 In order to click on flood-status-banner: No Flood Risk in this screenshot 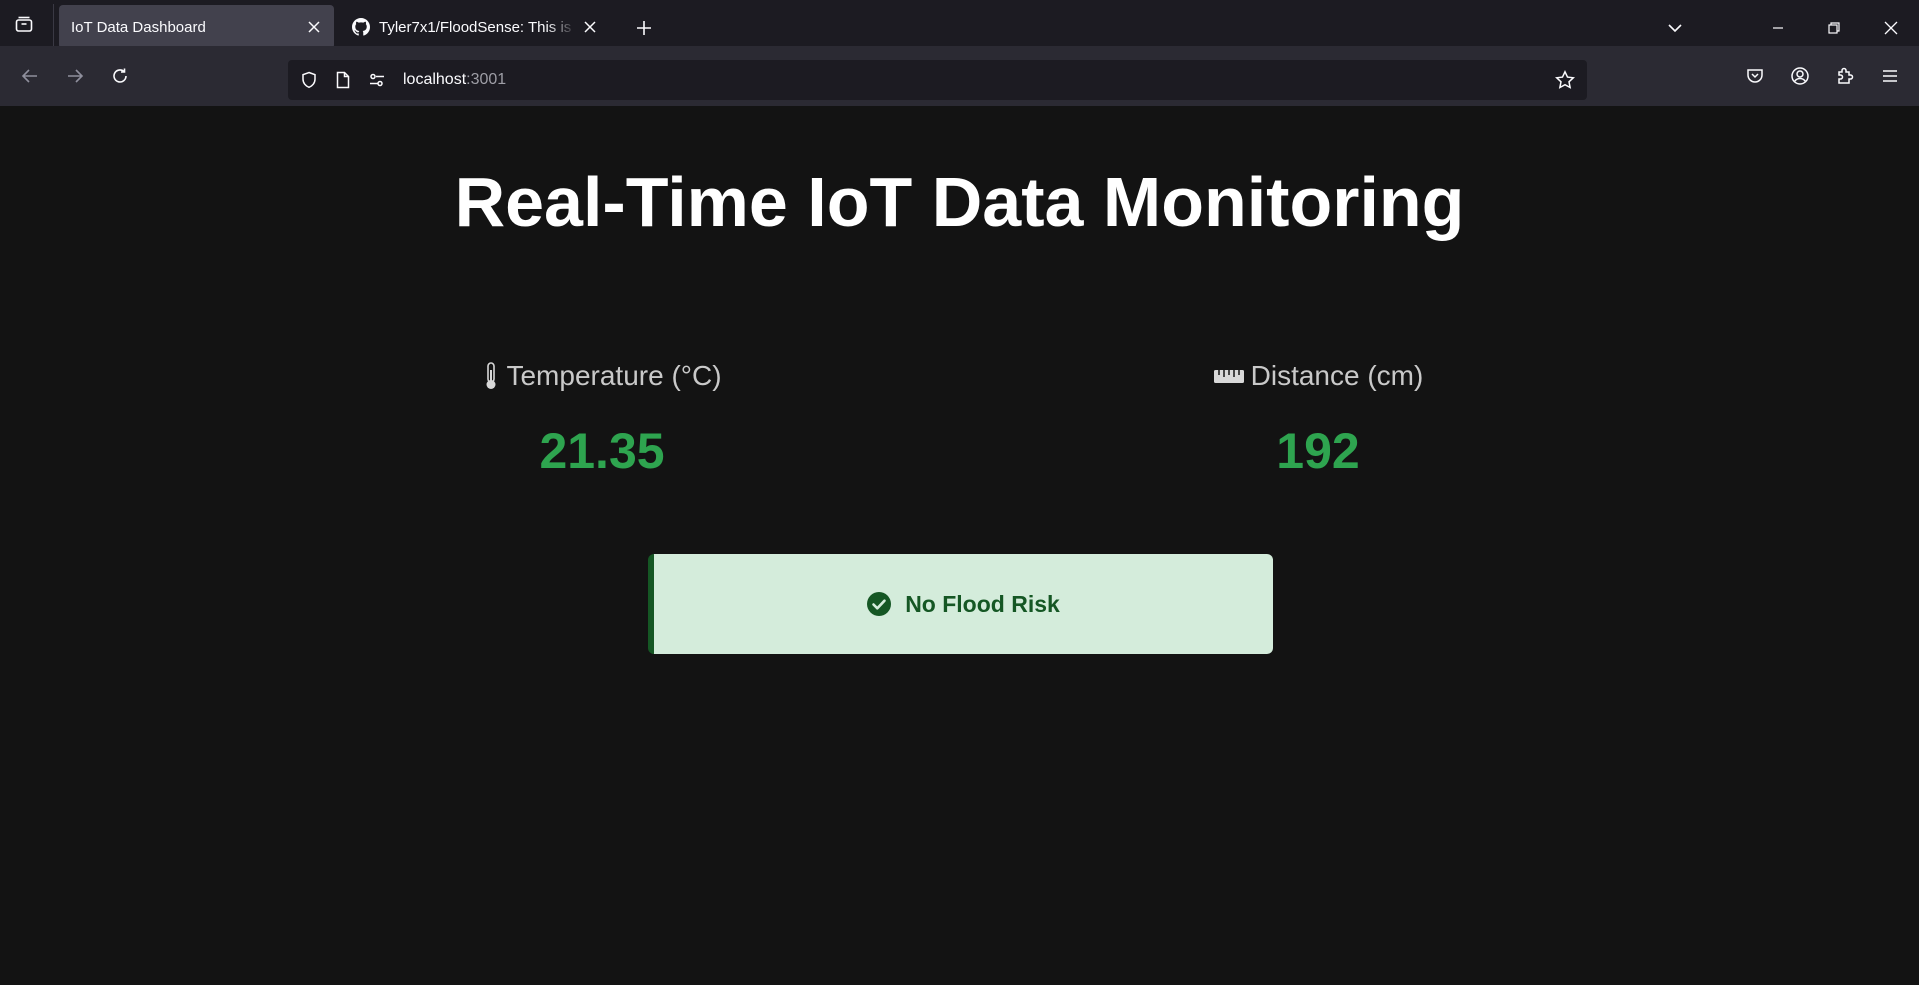, I will do `click(960, 604)`.